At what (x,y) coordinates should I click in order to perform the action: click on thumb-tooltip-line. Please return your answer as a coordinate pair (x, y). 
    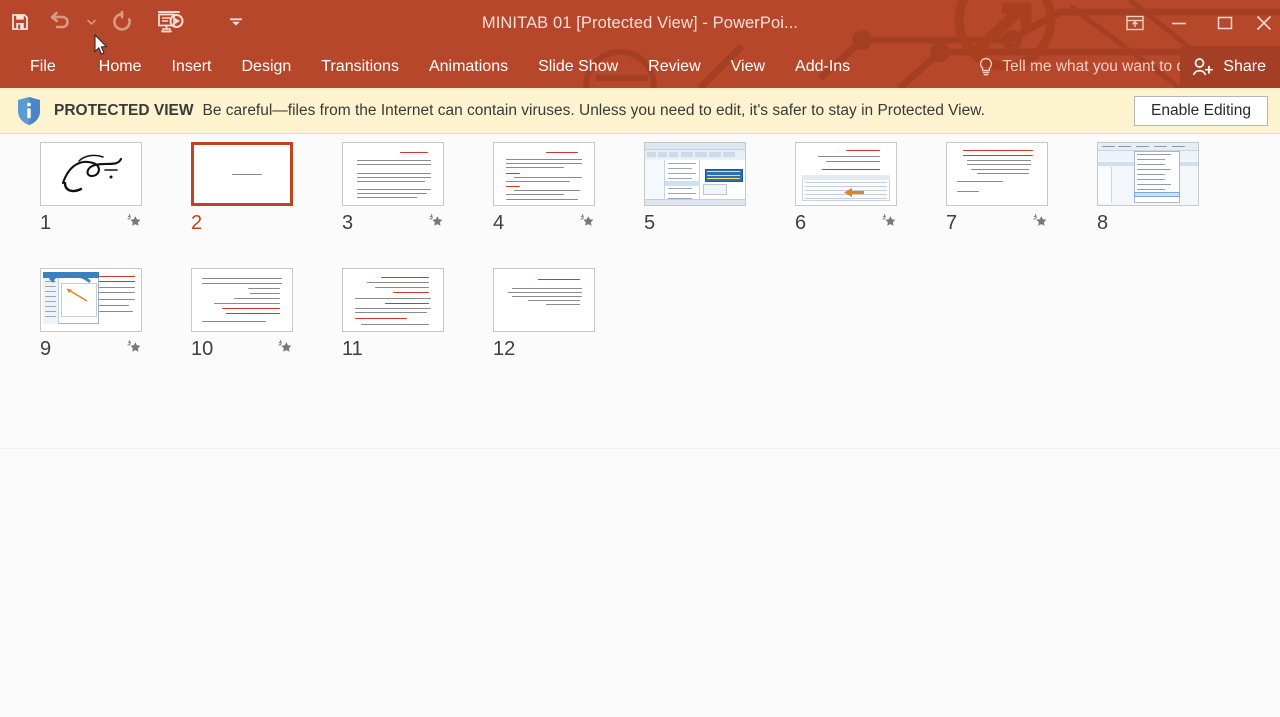
    Looking at the image, I should click on (723, 175).